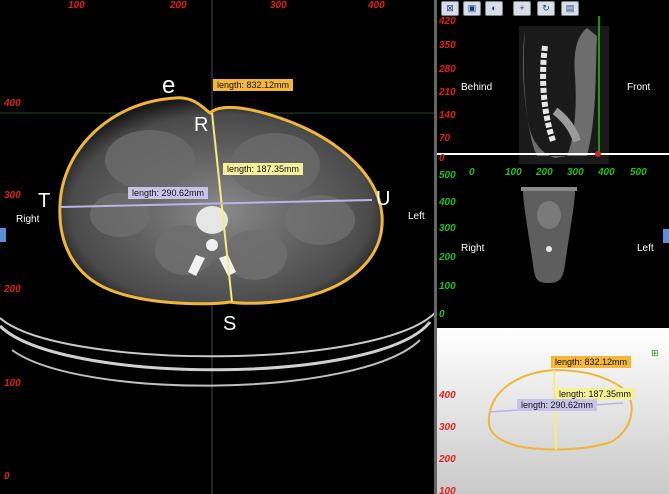  Describe the element at coordinates (638, 172) in the screenshot. I see `coronal-top-ruler-tick: 500` at that location.